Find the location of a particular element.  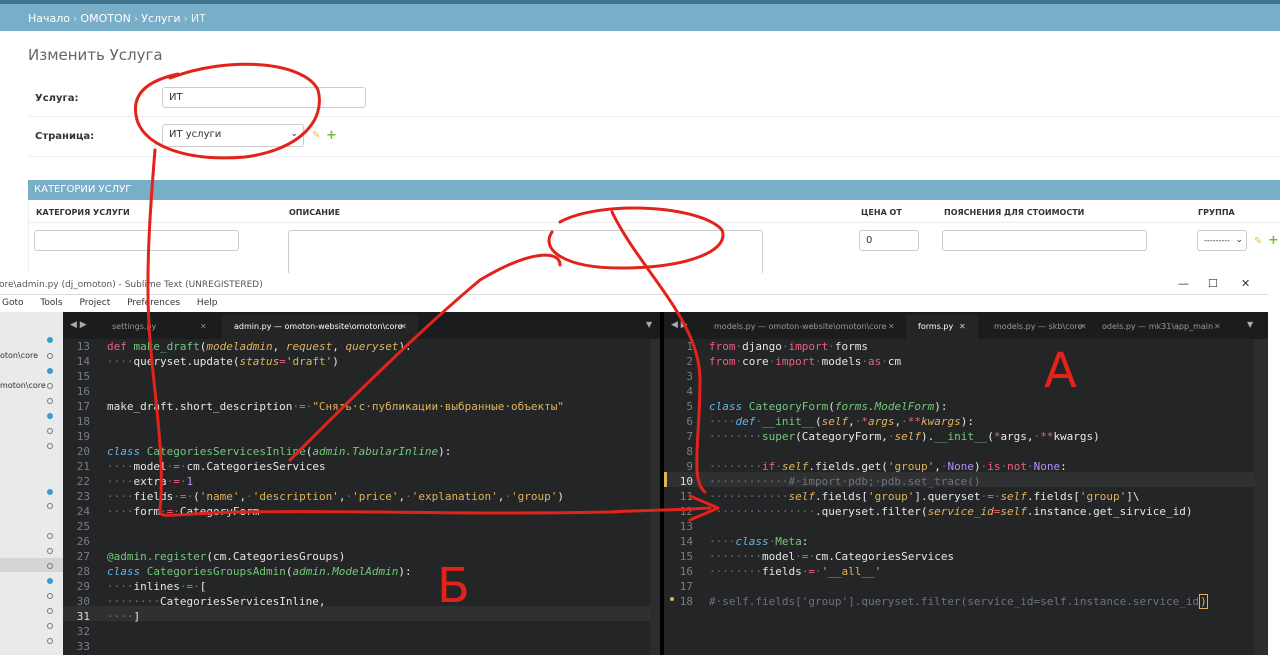

sidebar-item: oton\core is located at coordinates (31, 356).